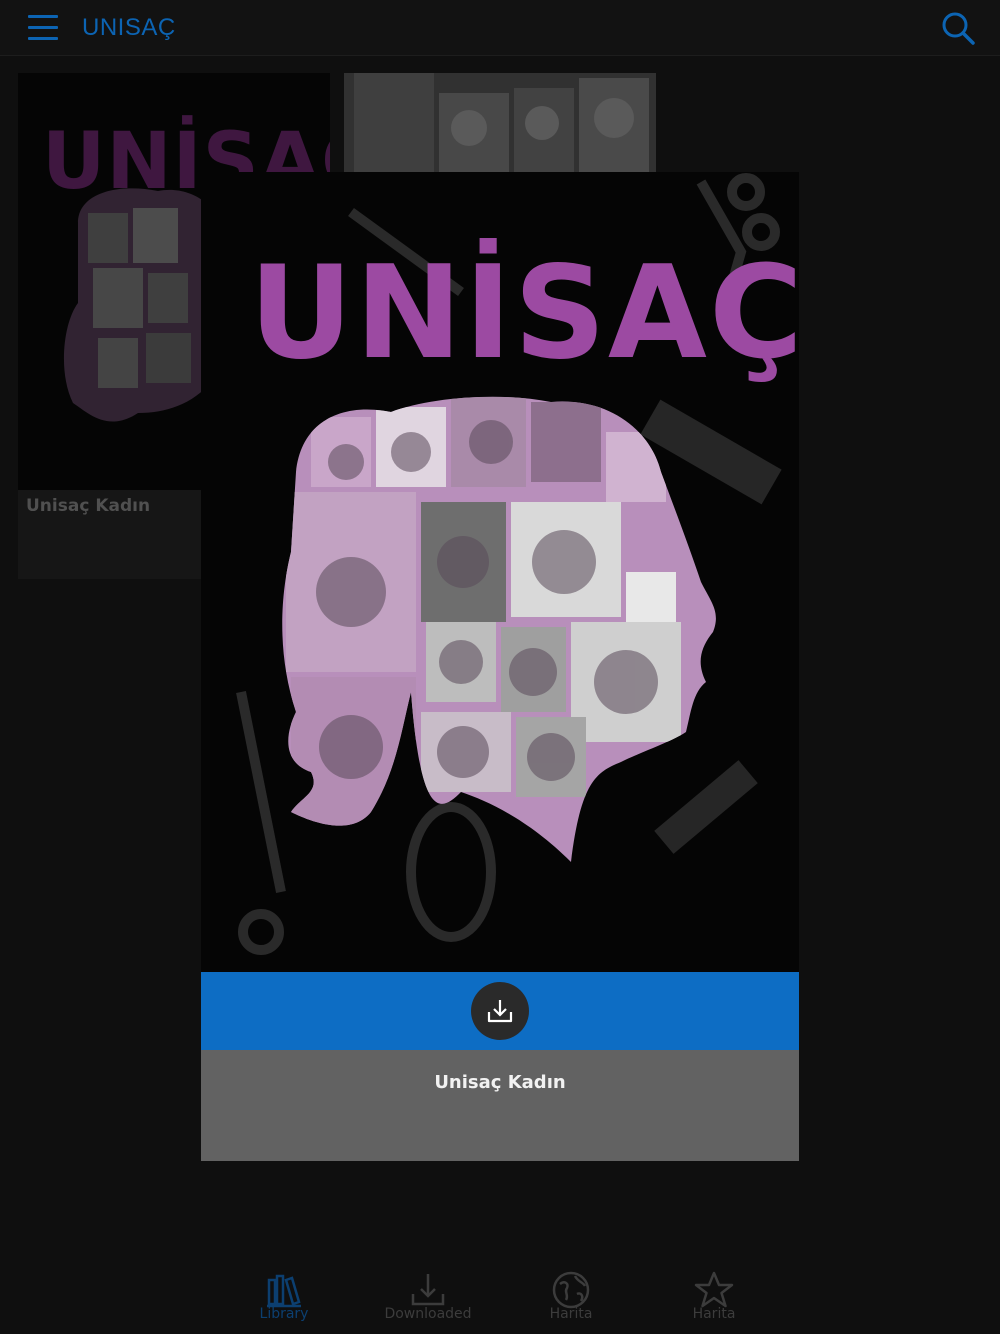 The height and width of the screenshot is (1334, 1000). What do you see at coordinates (500, 1082) in the screenshot?
I see `featured-book-title: Unisaç Kadın` at bounding box center [500, 1082].